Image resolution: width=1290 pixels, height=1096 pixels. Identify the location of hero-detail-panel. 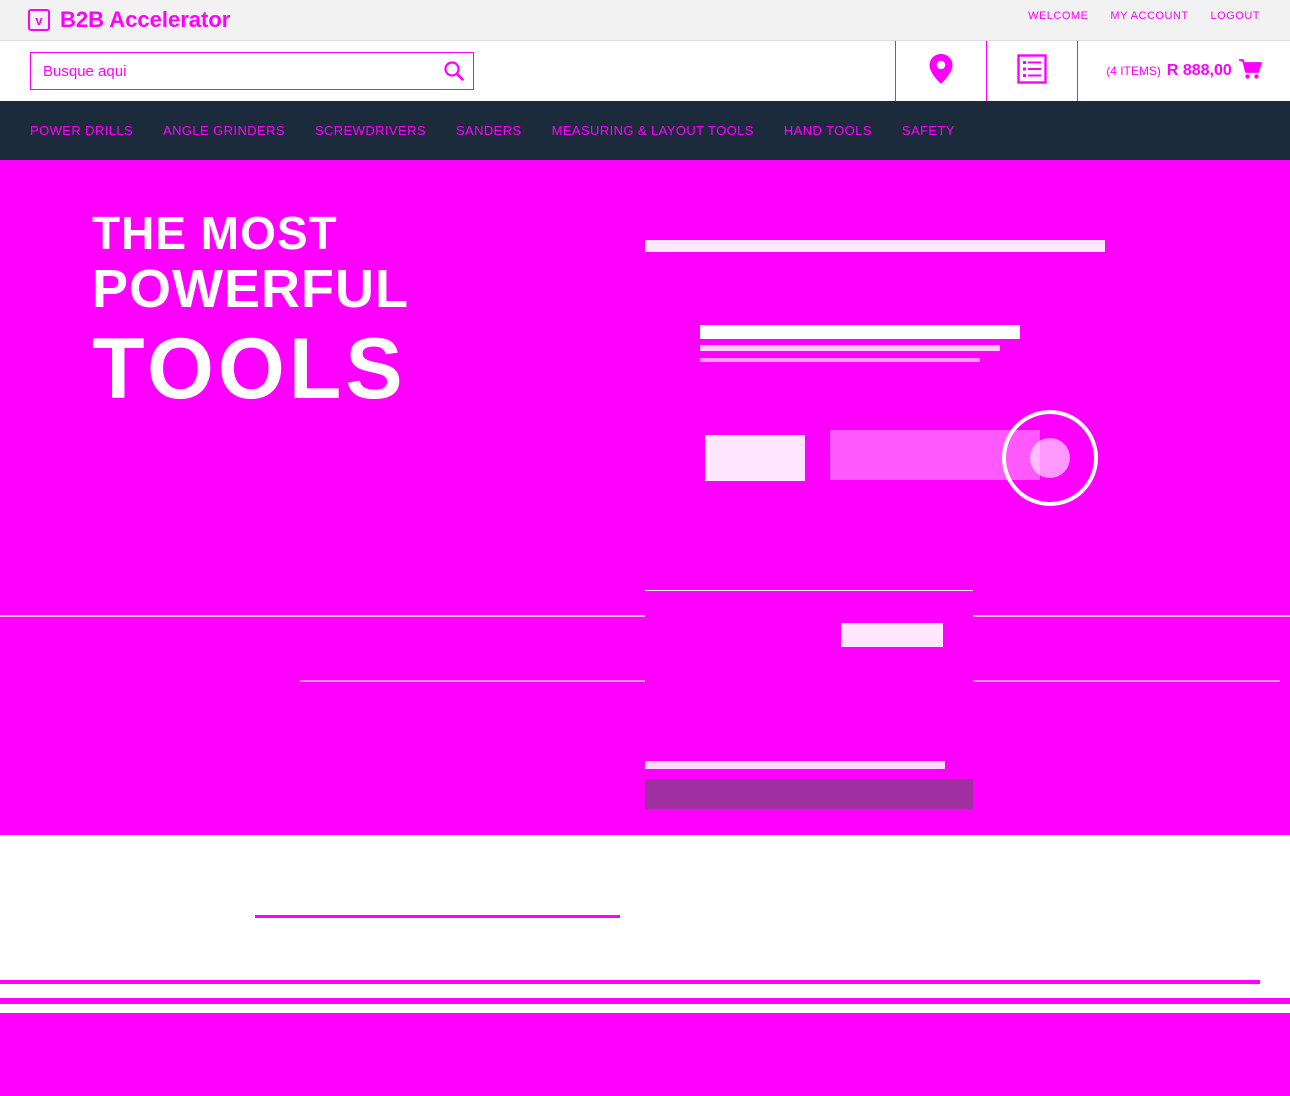
(809, 712).